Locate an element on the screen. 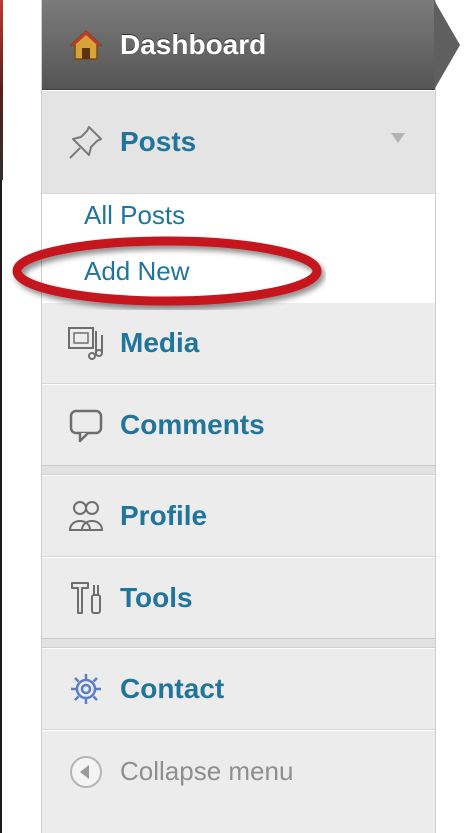  collapse-arrow-icon is located at coordinates (86, 772).